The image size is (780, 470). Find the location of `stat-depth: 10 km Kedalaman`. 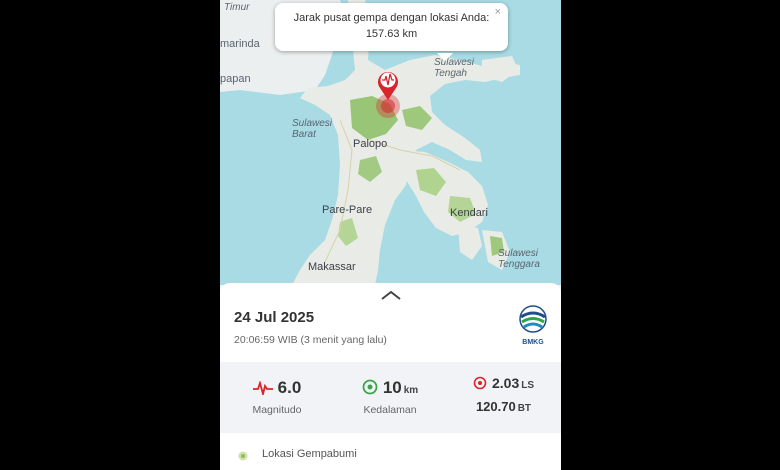

stat-depth: 10 km Kedalaman is located at coordinates (390, 397).